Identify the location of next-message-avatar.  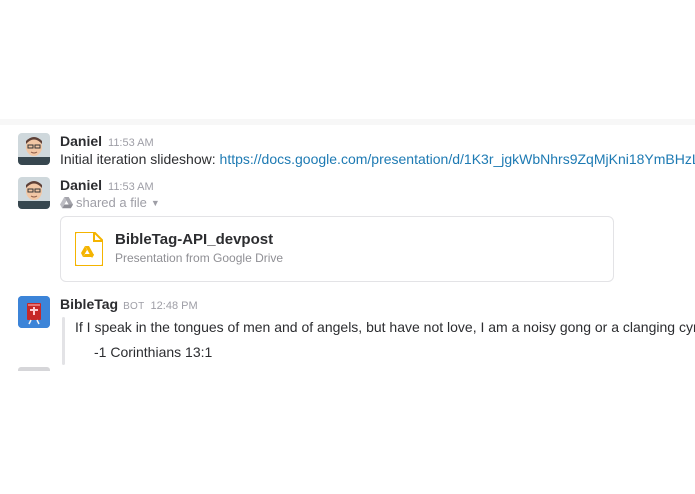
(34, 369).